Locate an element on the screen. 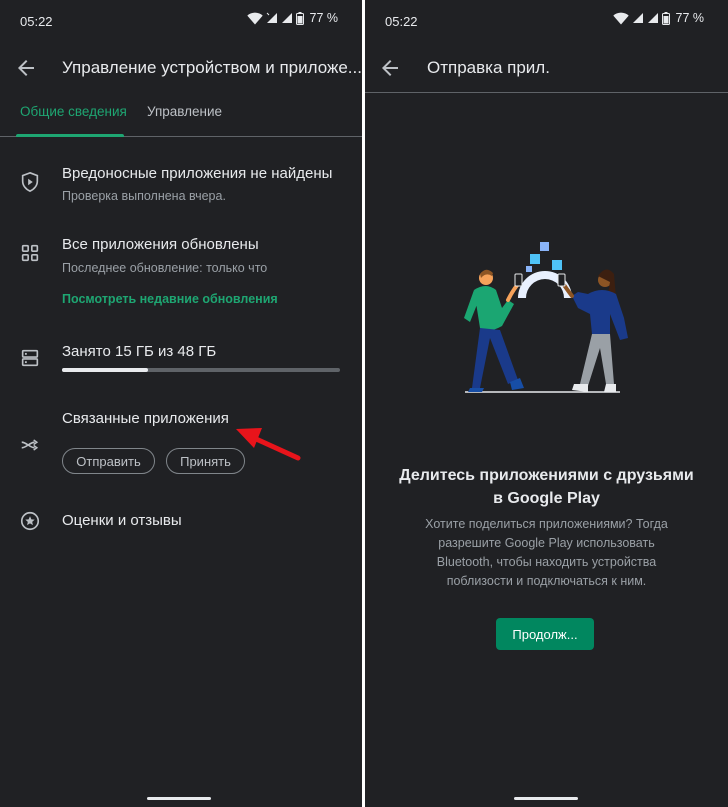 The image size is (728, 807). ratings-title: Оценки и отзывы is located at coordinates (122, 520).